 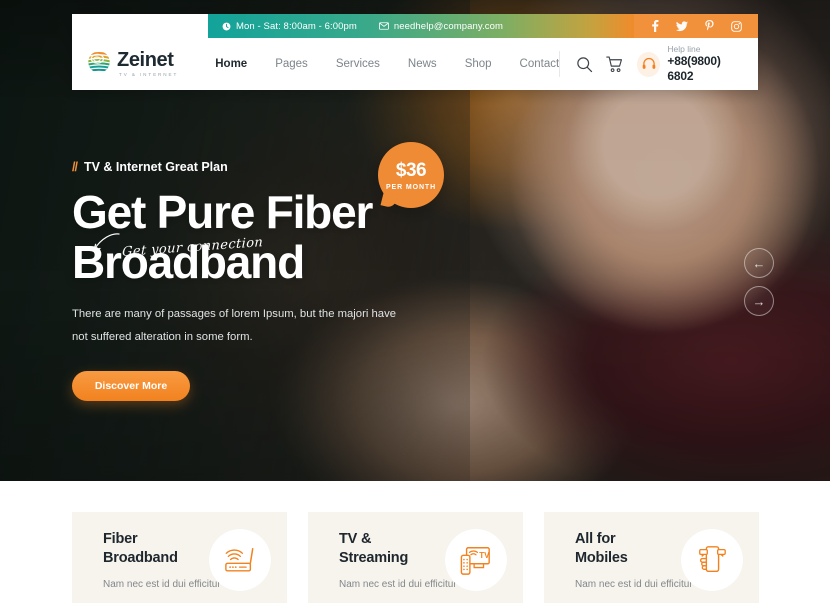 I want to click on hero-title: Get Pure Fiber Broadband, so click(x=282, y=237).